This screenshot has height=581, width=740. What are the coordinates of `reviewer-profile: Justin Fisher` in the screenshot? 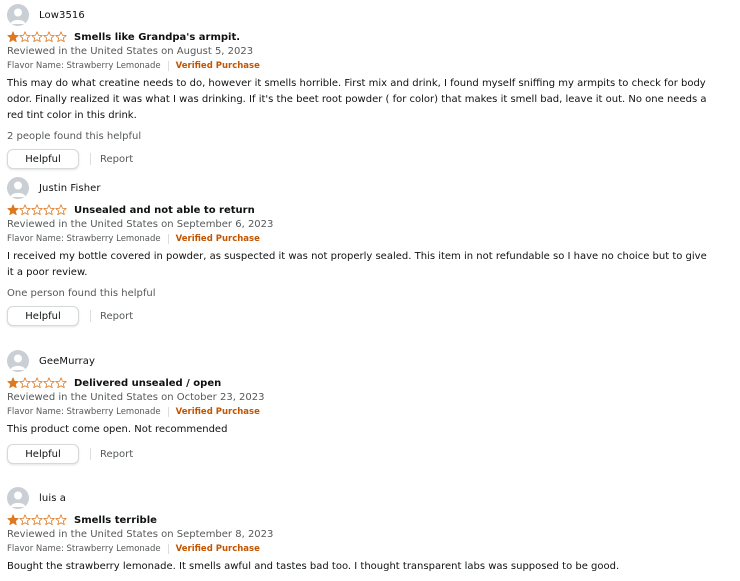 It's located at (371, 188).